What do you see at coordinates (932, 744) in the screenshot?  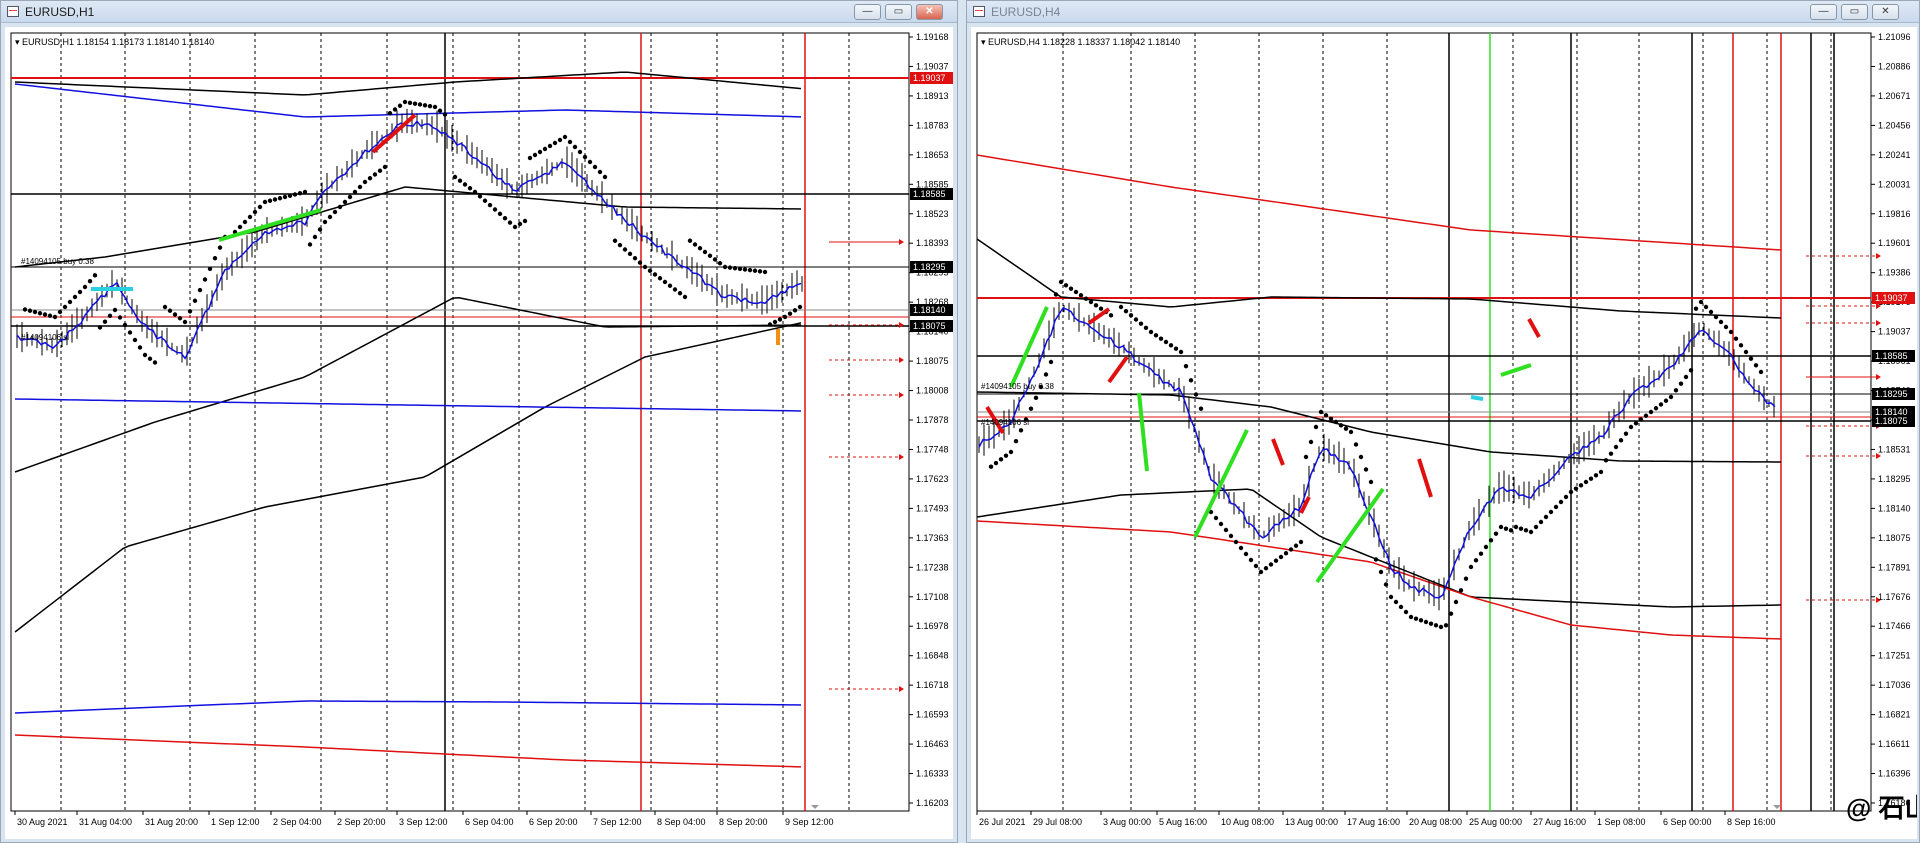 I see `y-tick-label: 1.16463` at bounding box center [932, 744].